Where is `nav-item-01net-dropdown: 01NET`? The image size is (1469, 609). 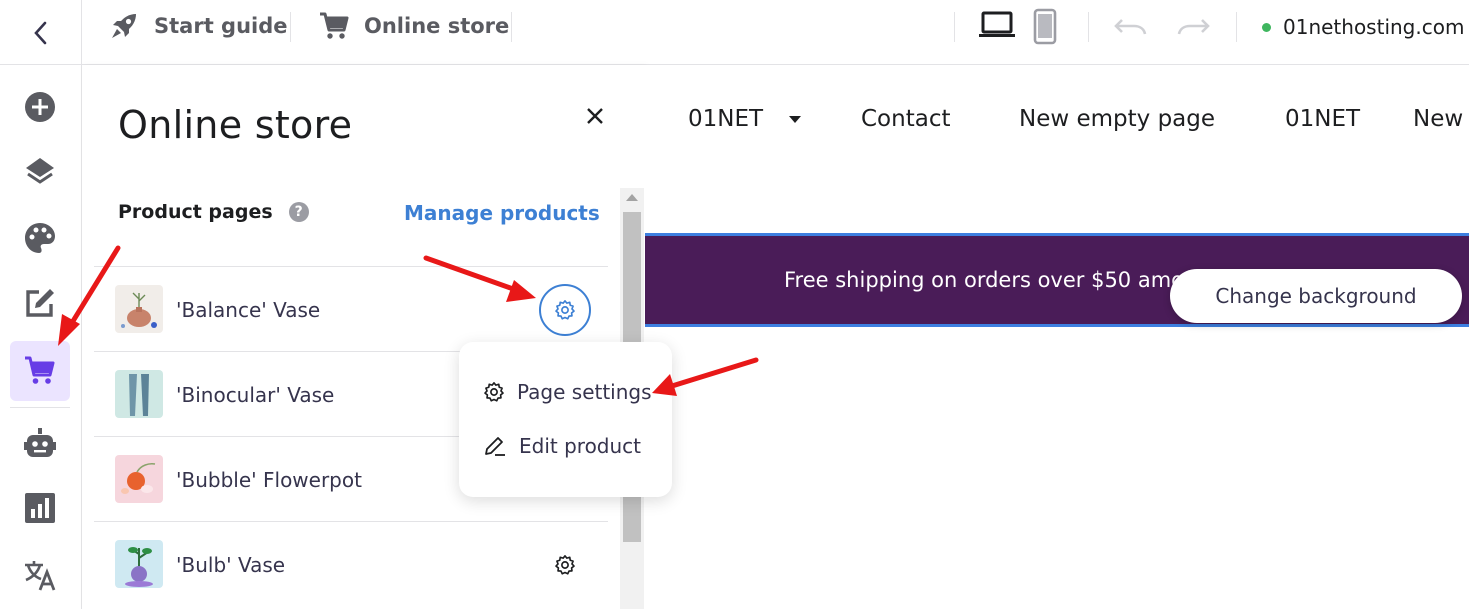 nav-item-01net-dropdown: 01NET is located at coordinates (745, 119).